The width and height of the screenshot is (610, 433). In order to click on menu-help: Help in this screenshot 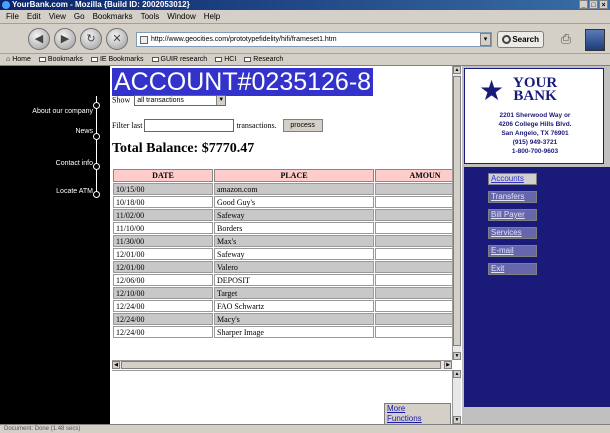, I will do `click(212, 16)`.